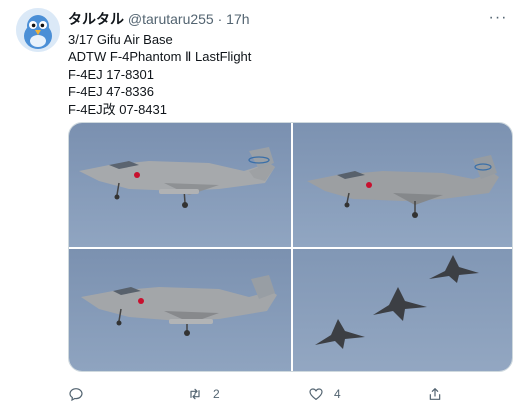 Image resolution: width=522 pixels, height=411 pixels. I want to click on retweet-count: 2, so click(216, 394).